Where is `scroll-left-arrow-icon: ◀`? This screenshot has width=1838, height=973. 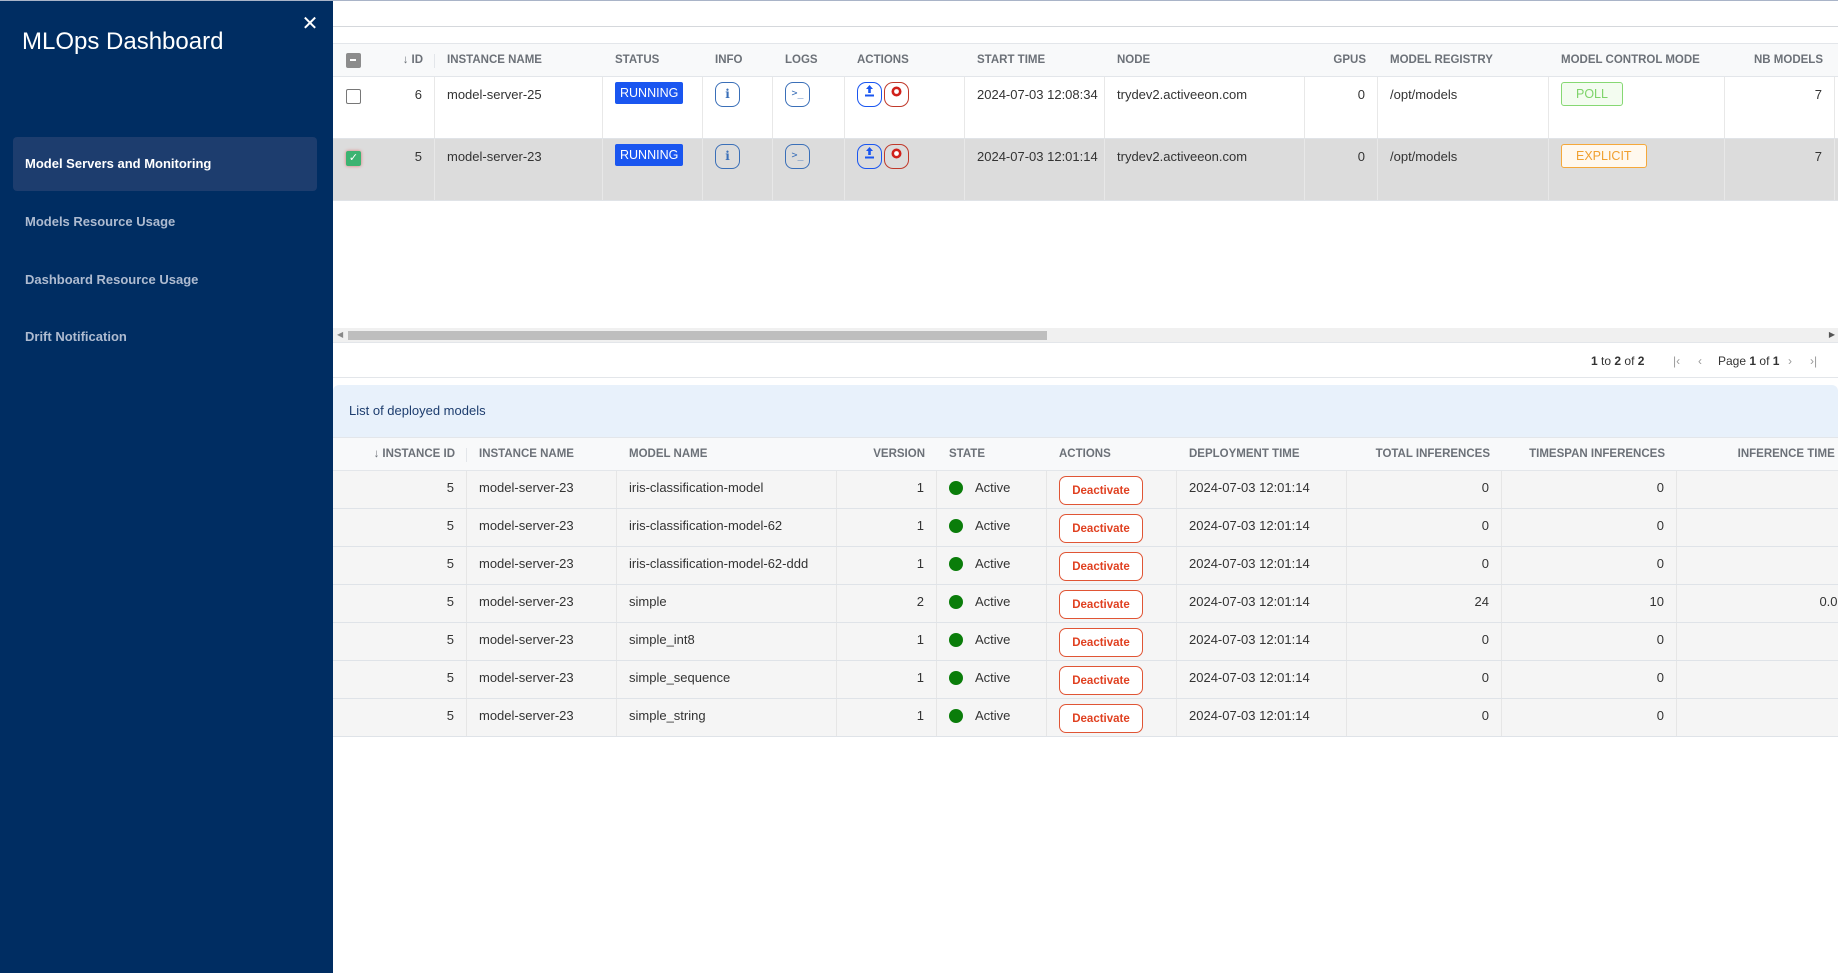 scroll-left-arrow-icon: ◀ is located at coordinates (340, 334).